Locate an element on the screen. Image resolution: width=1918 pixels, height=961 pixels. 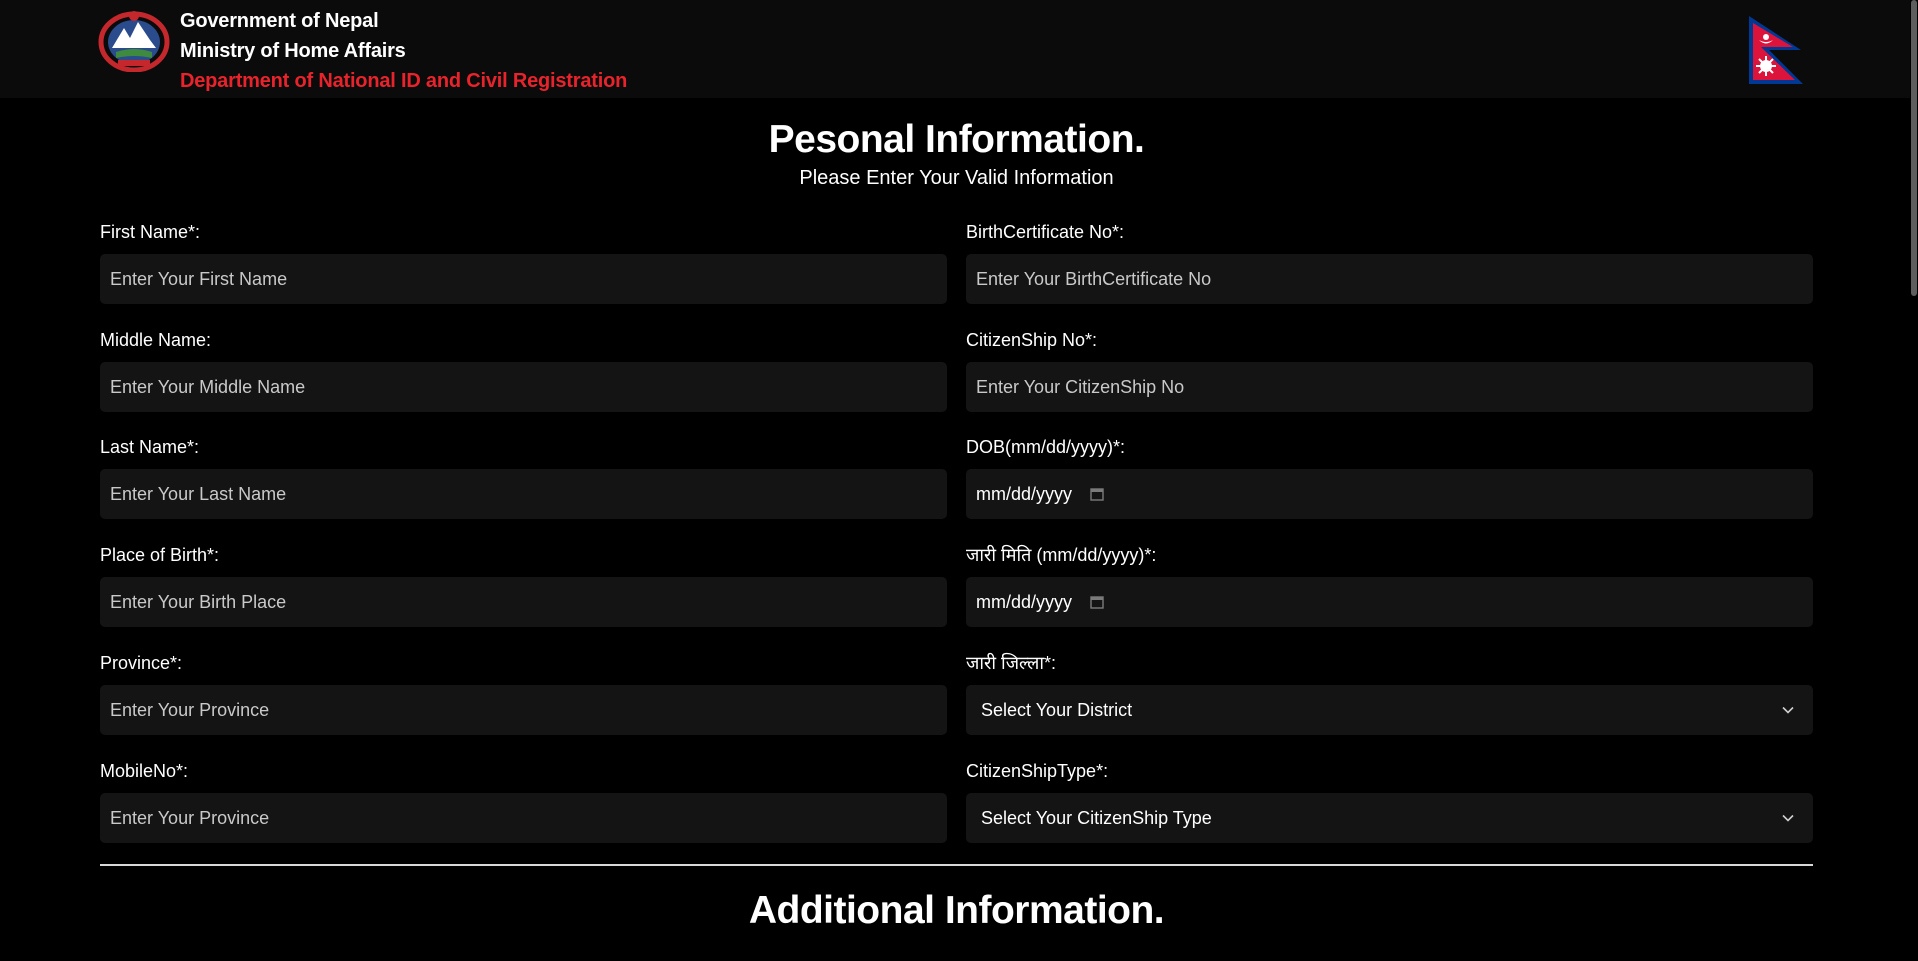
dob-field: DOB(mm/dd/yyyy)*: mm/dd/yyyy is located at coordinates (1389, 477).